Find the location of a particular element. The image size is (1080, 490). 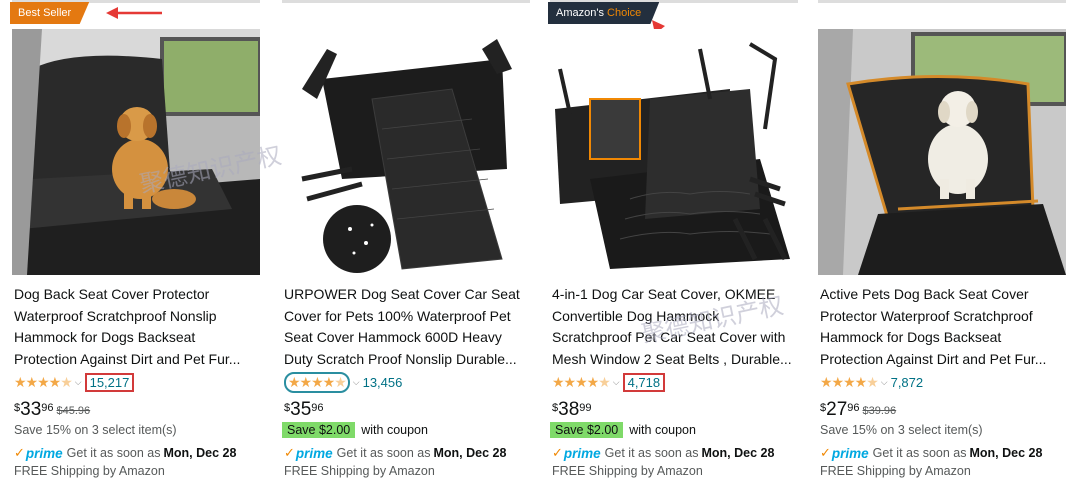

amazons-choice-badge: Amazon's Choice is located at coordinates (604, 13).